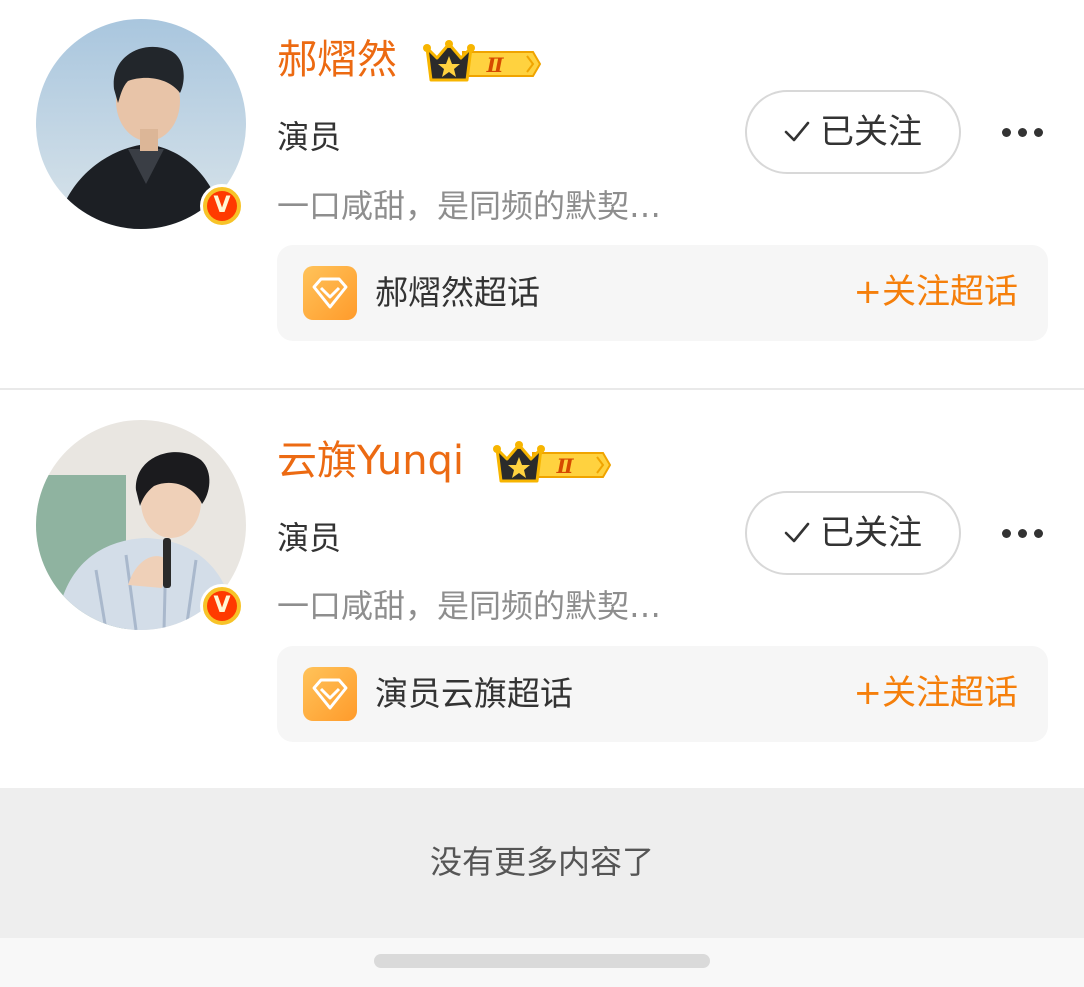 Image resolution: width=1084 pixels, height=987 pixels. What do you see at coordinates (457, 293) in the screenshot?
I see `super-topic-name: 郝熠然超话` at bounding box center [457, 293].